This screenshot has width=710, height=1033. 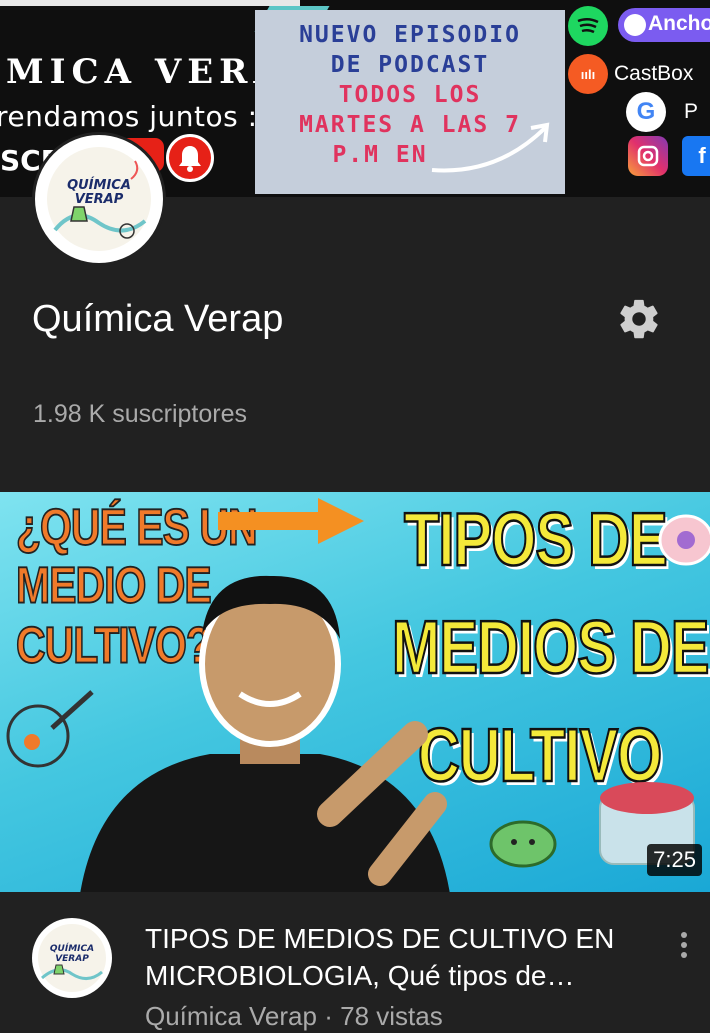 I want to click on facebook-label: f, so click(x=702, y=155).